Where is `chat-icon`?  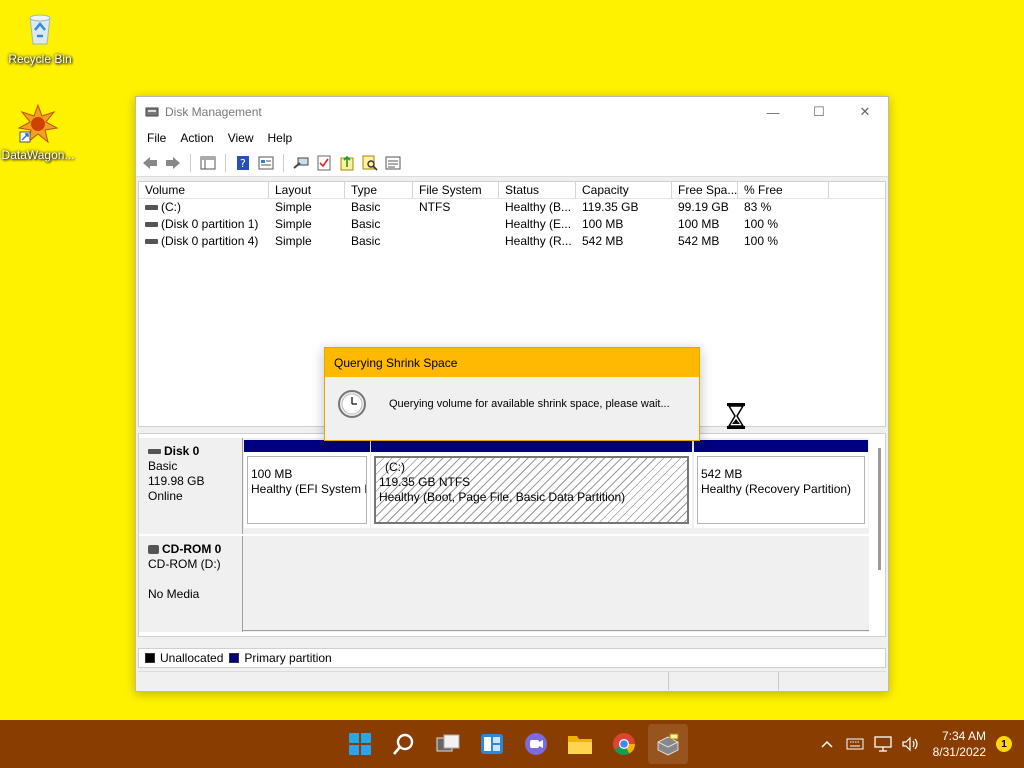
chat-icon is located at coordinates (536, 744).